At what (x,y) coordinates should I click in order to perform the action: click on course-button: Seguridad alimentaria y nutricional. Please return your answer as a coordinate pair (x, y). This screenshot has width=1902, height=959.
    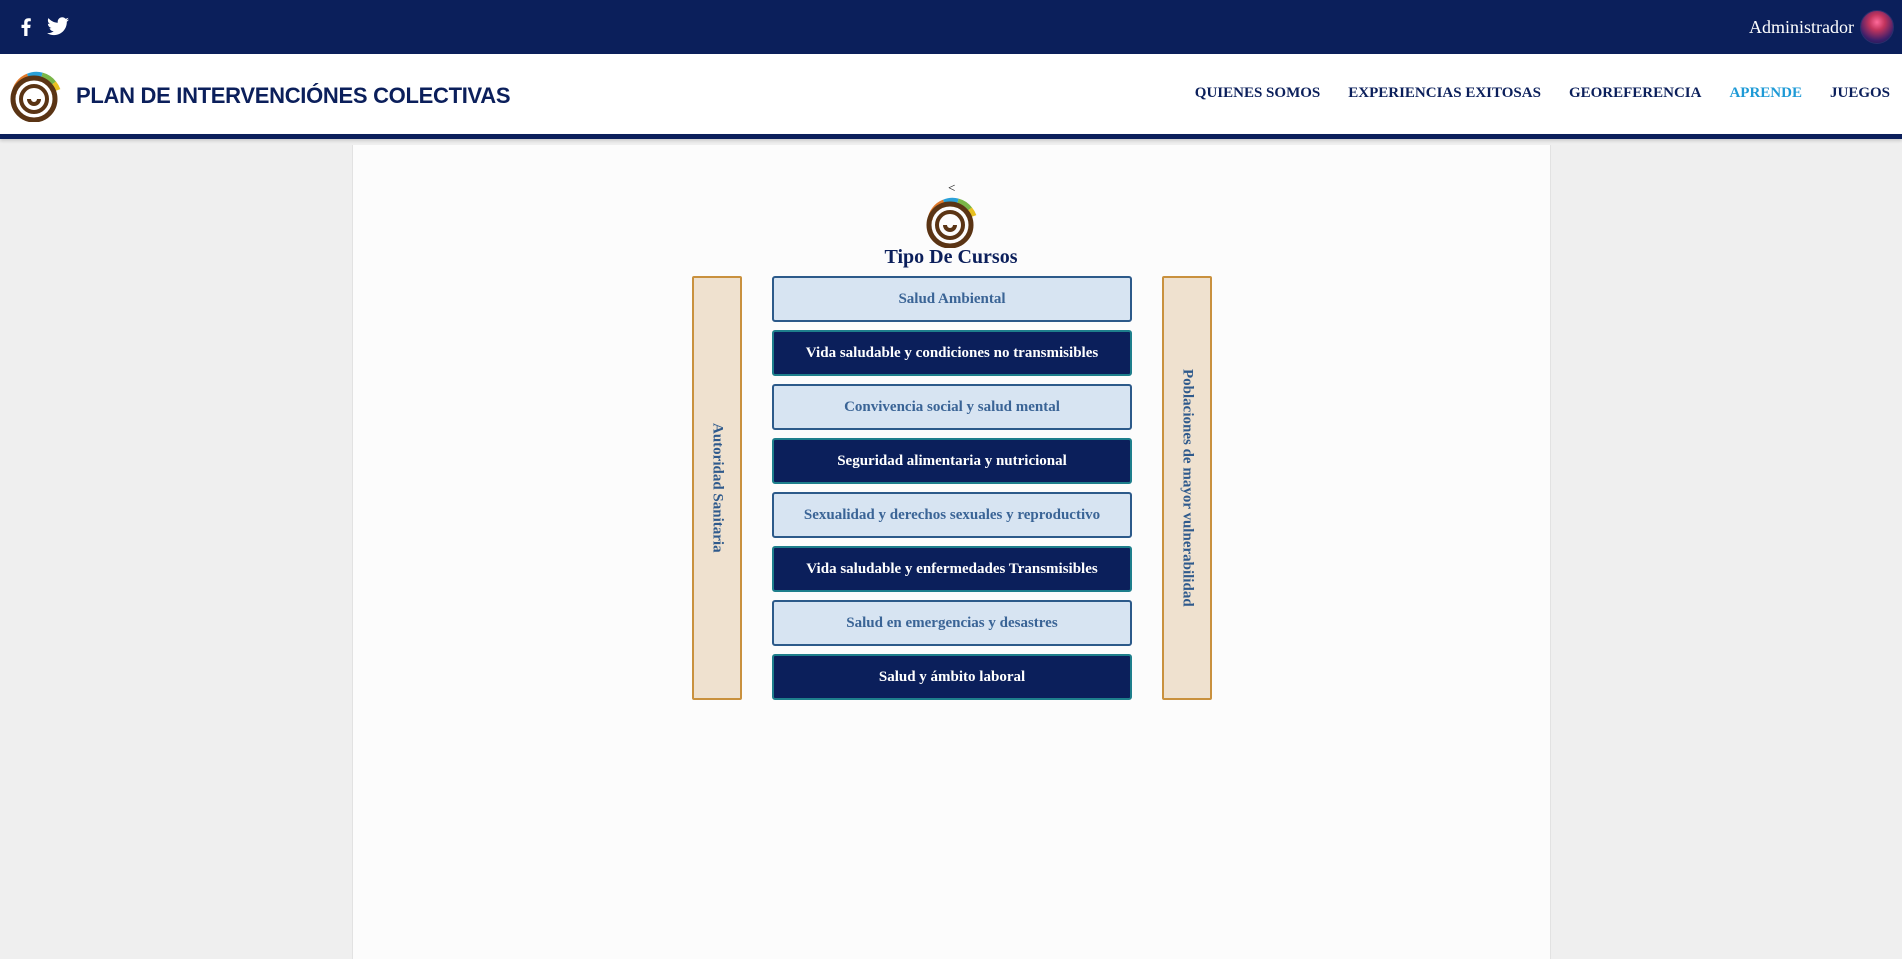
    Looking at the image, I should click on (952, 461).